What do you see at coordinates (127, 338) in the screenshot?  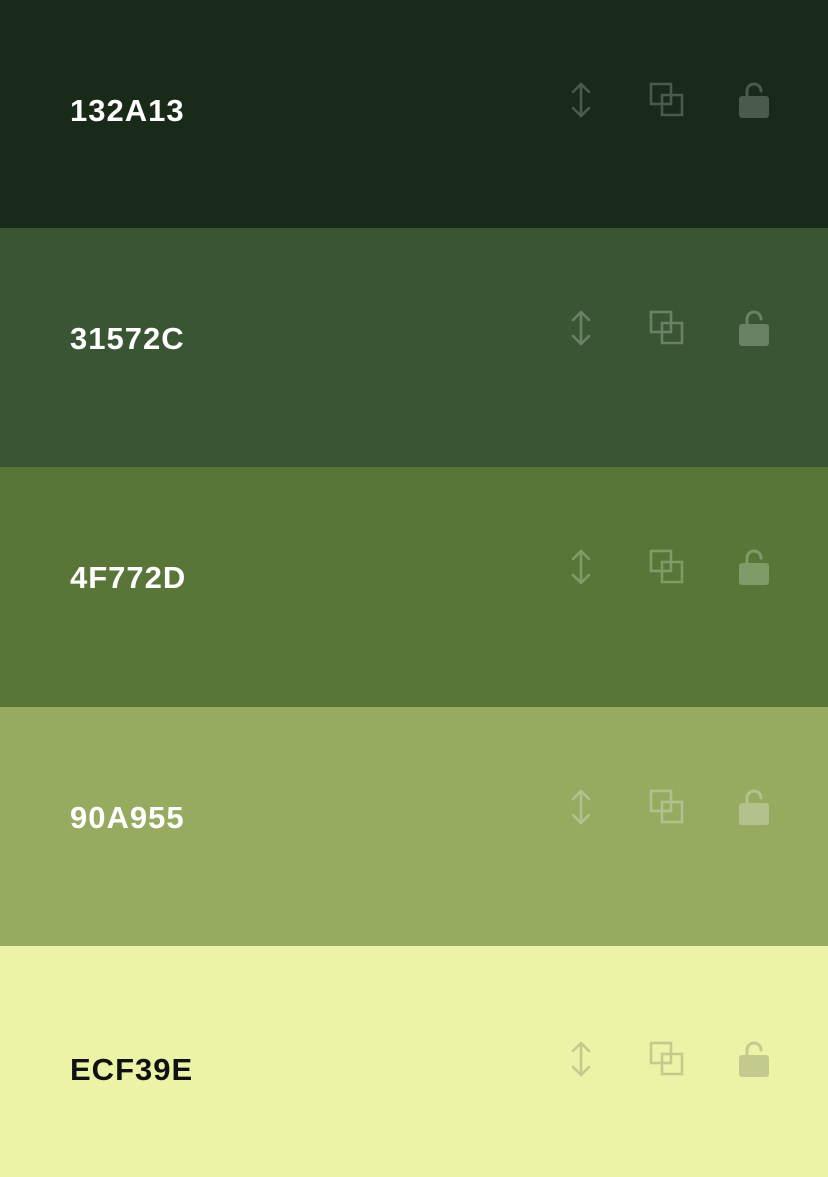 I see `hex-code-label: 31572C` at bounding box center [127, 338].